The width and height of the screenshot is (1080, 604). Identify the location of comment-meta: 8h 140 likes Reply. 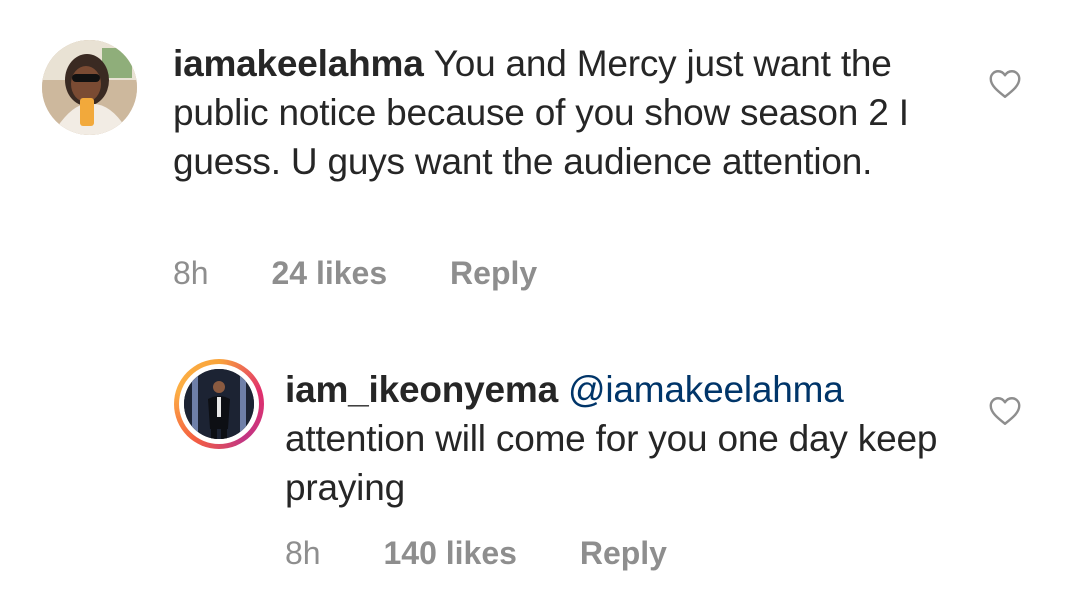
(476, 553).